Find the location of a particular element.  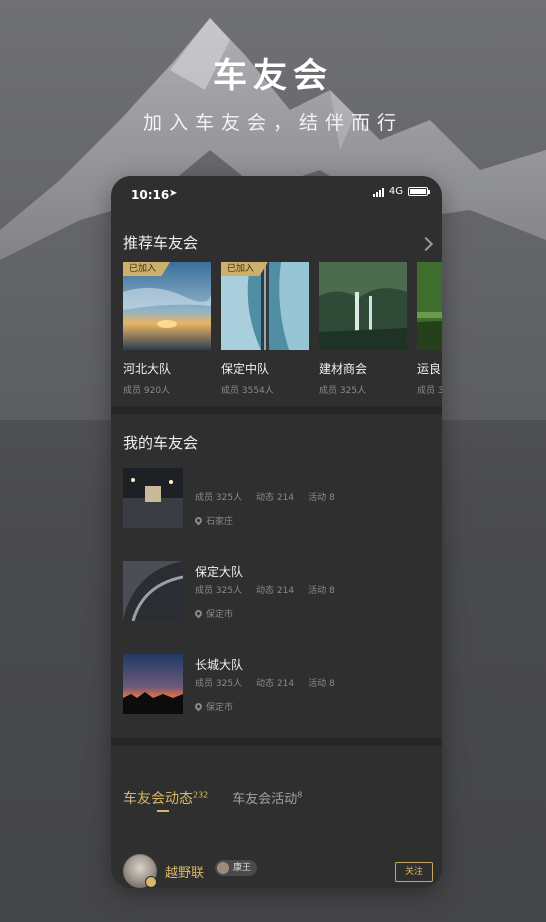

club-name: 保定大队 is located at coordinates (219, 572).